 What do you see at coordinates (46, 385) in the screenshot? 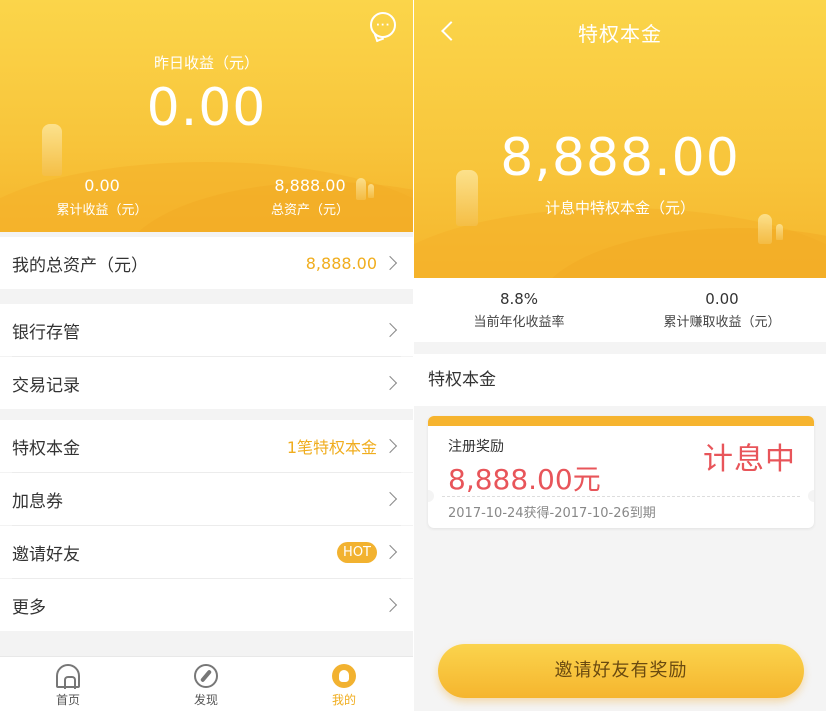
I see `row-label: 交易记录` at bounding box center [46, 385].